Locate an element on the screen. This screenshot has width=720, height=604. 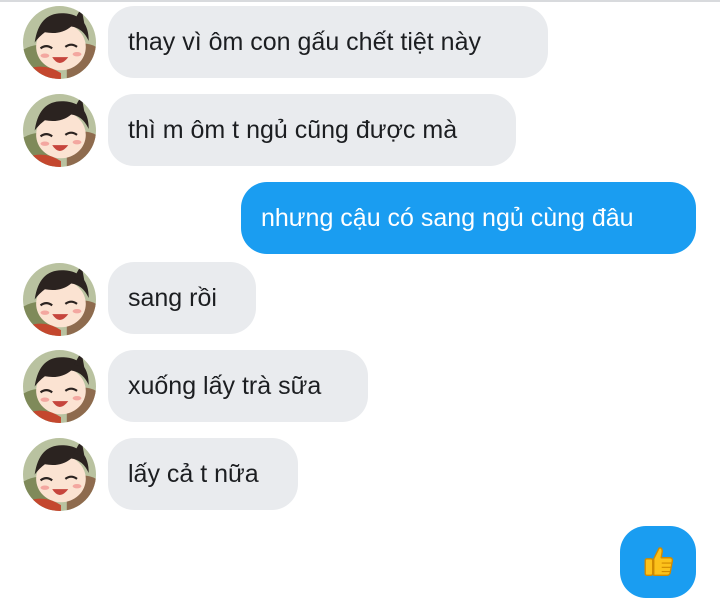
like-message-bubble is located at coordinates (658, 562).